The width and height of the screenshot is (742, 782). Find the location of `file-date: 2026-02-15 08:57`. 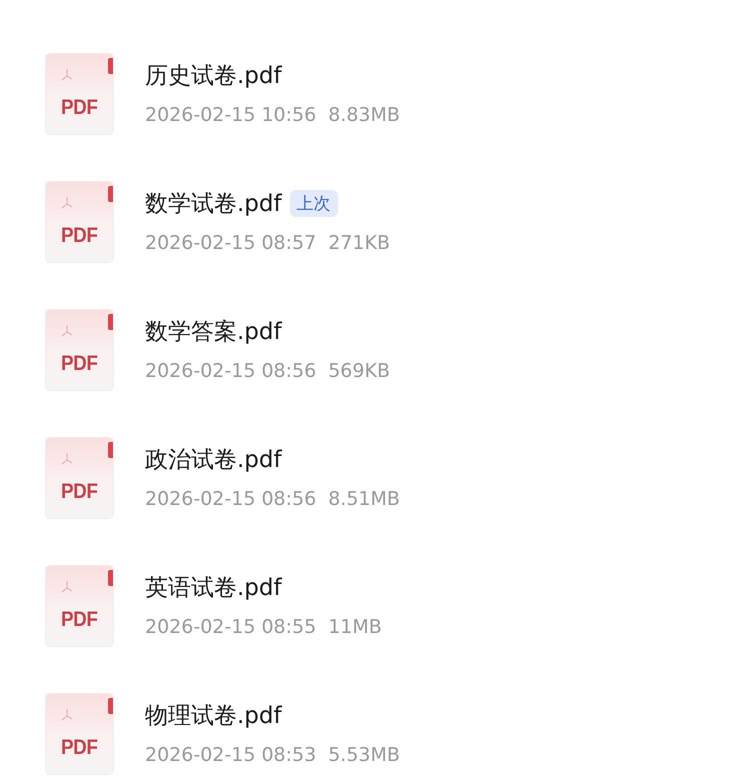

file-date: 2026-02-15 08:57 is located at coordinates (230, 243).